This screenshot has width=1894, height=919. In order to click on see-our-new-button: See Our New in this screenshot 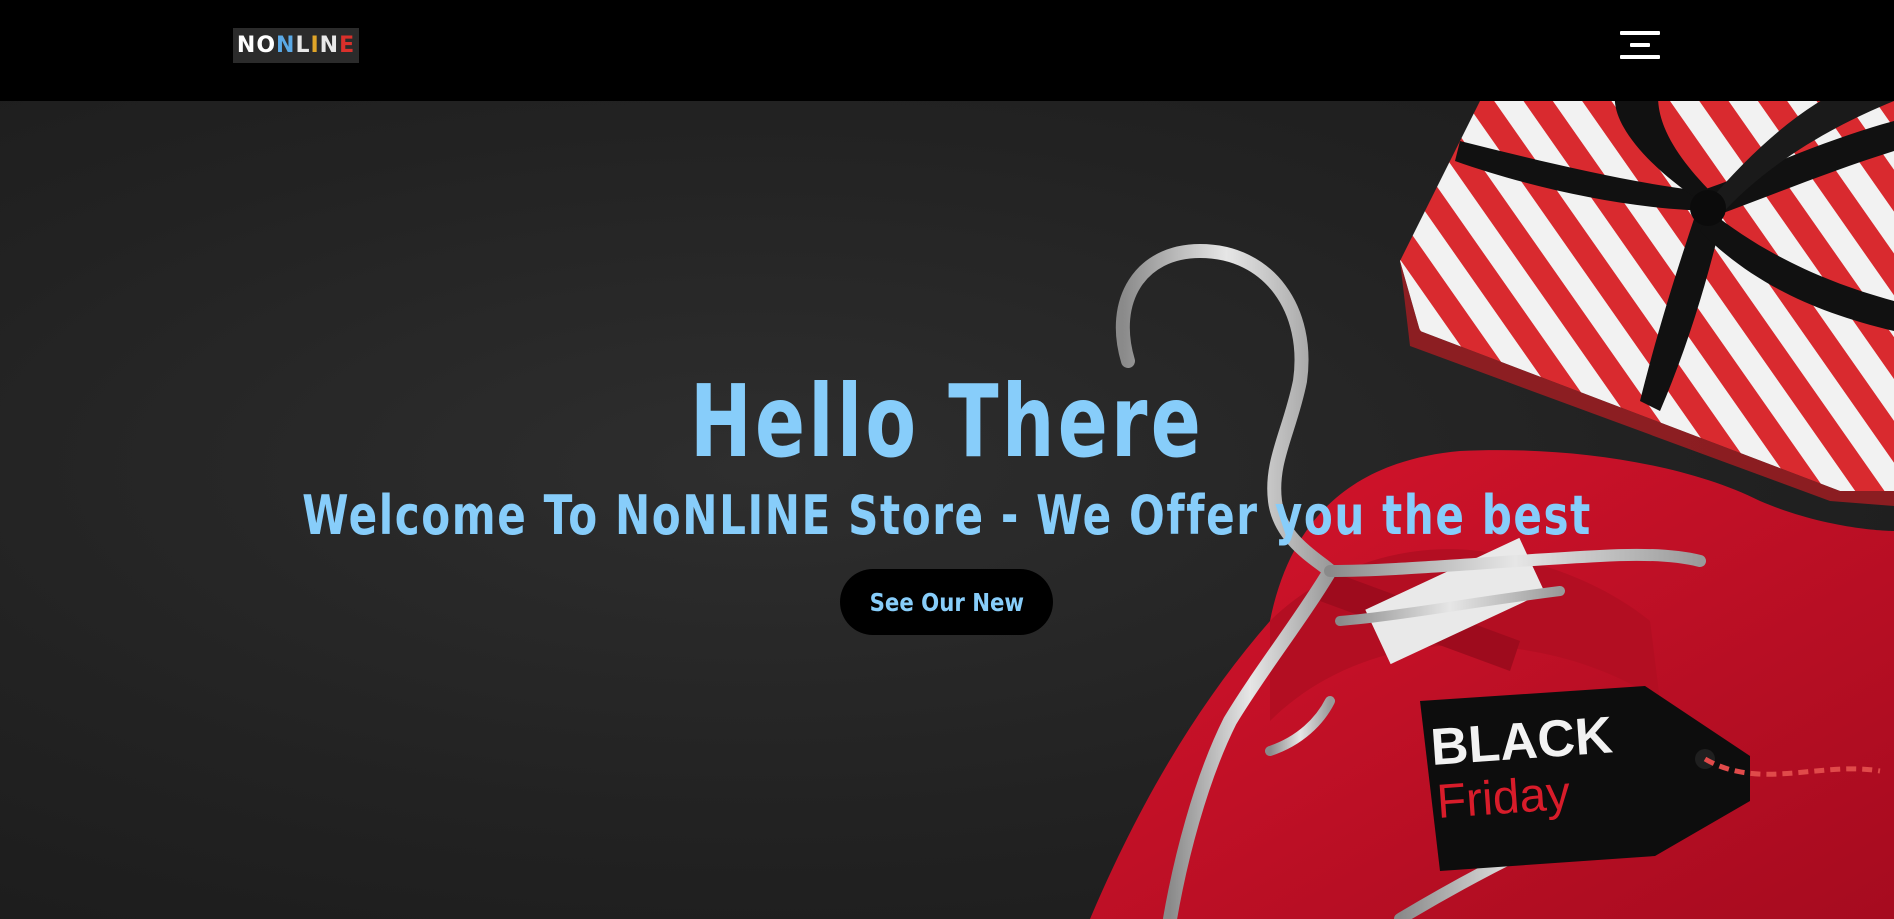, I will do `click(946, 602)`.